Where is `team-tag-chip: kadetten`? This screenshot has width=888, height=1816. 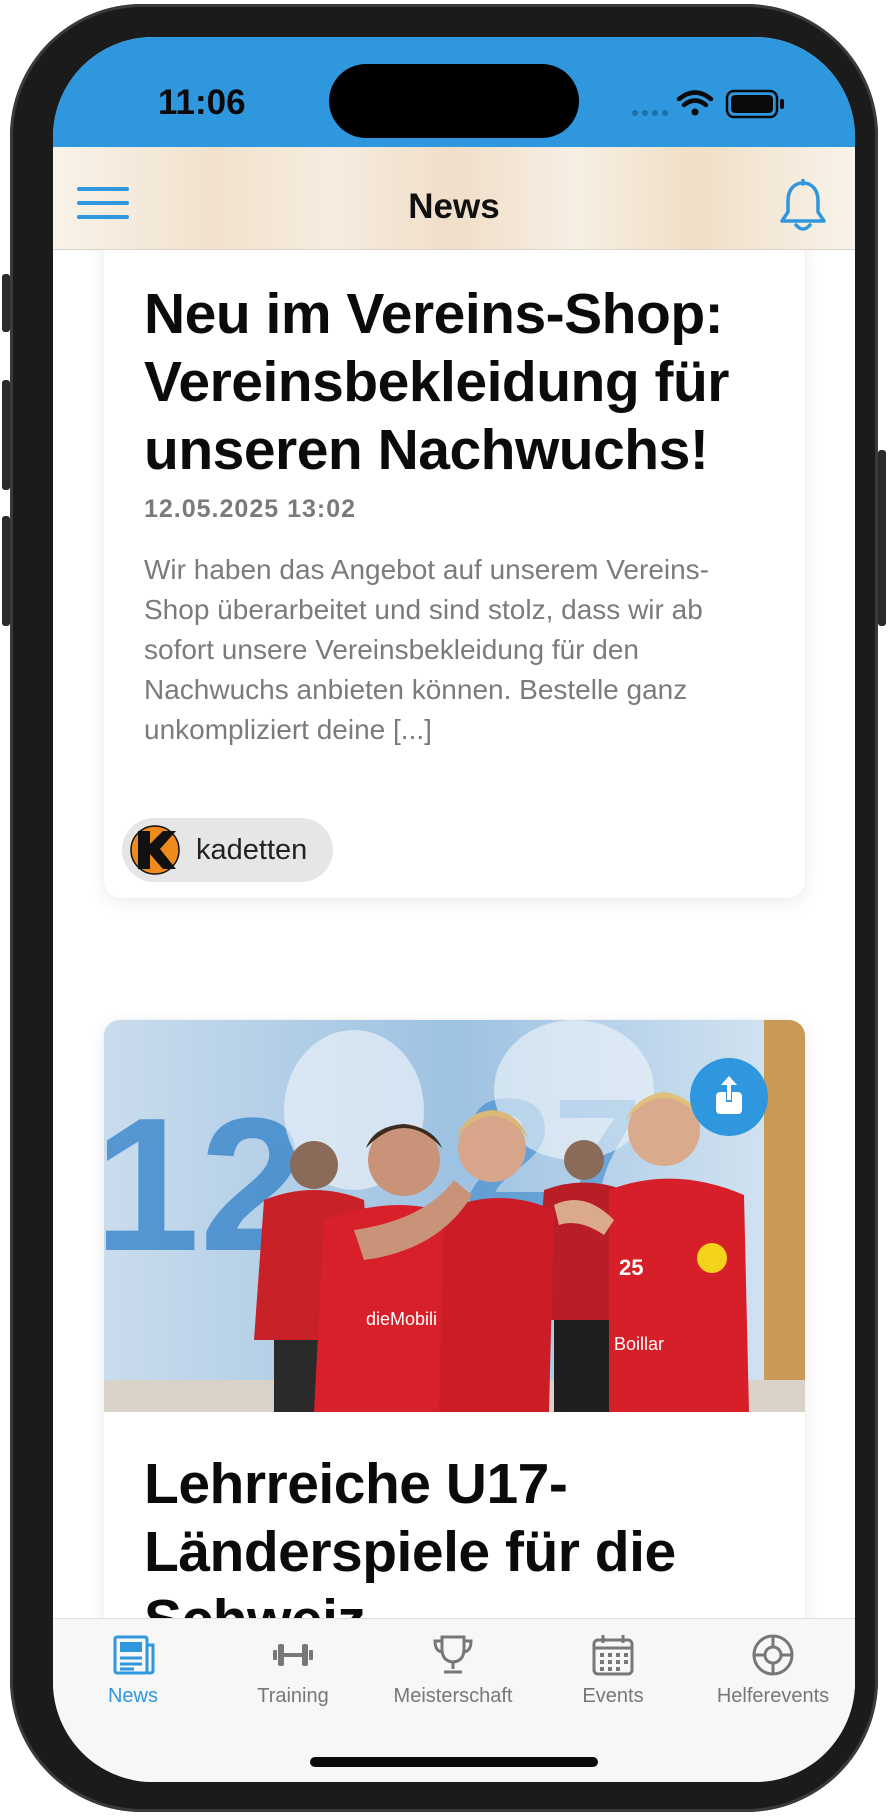
team-tag-chip: kadetten is located at coordinates (228, 850).